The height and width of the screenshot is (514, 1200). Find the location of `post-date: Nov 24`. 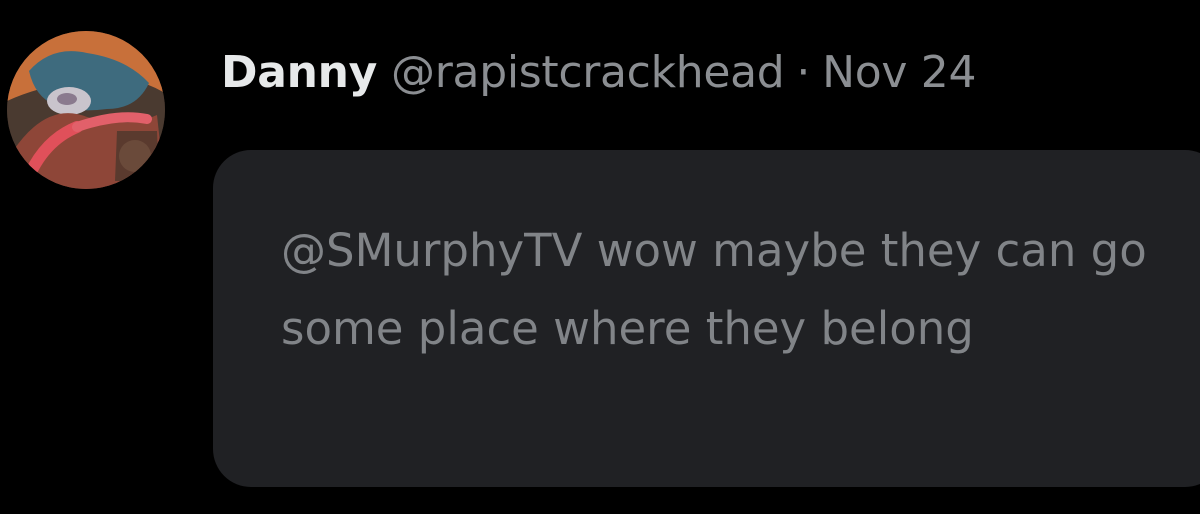

post-date: Nov 24 is located at coordinates (899, 73).